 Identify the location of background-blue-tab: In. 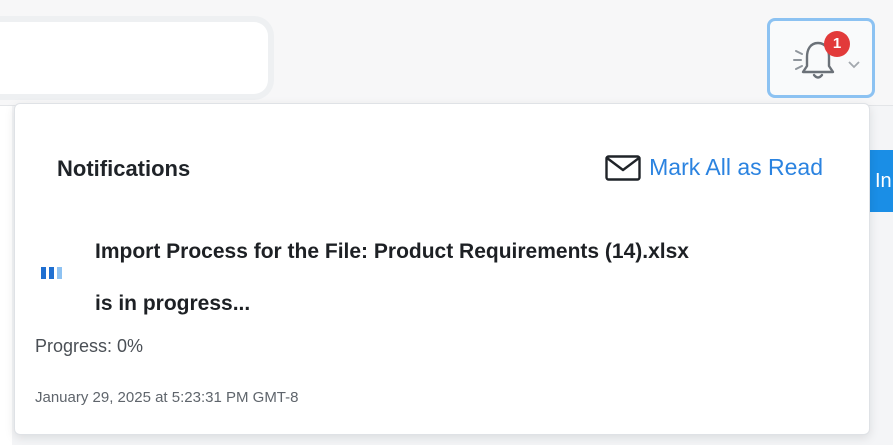
(881, 181).